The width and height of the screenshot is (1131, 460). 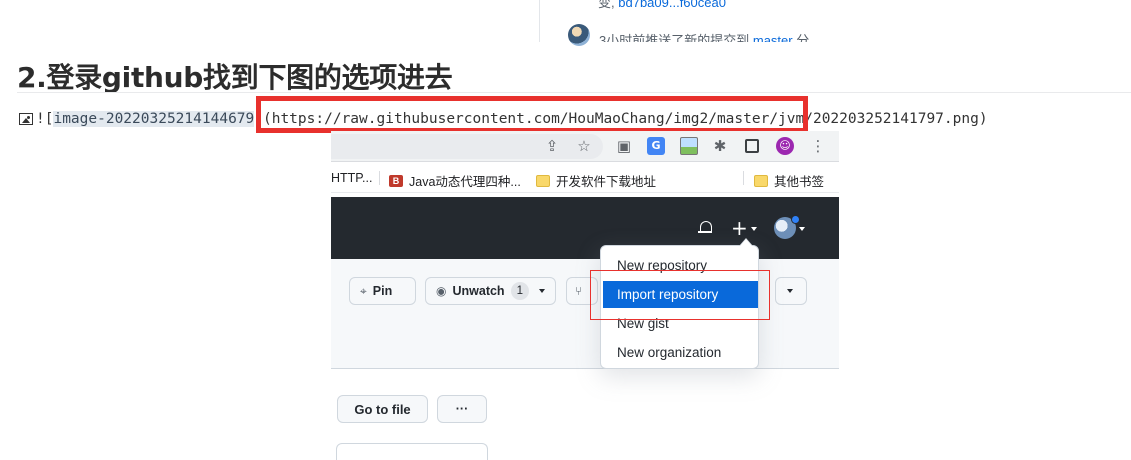 What do you see at coordinates (235, 77) in the screenshot?
I see `section-heading: 2.登录github找到下图的选项进去` at bounding box center [235, 77].